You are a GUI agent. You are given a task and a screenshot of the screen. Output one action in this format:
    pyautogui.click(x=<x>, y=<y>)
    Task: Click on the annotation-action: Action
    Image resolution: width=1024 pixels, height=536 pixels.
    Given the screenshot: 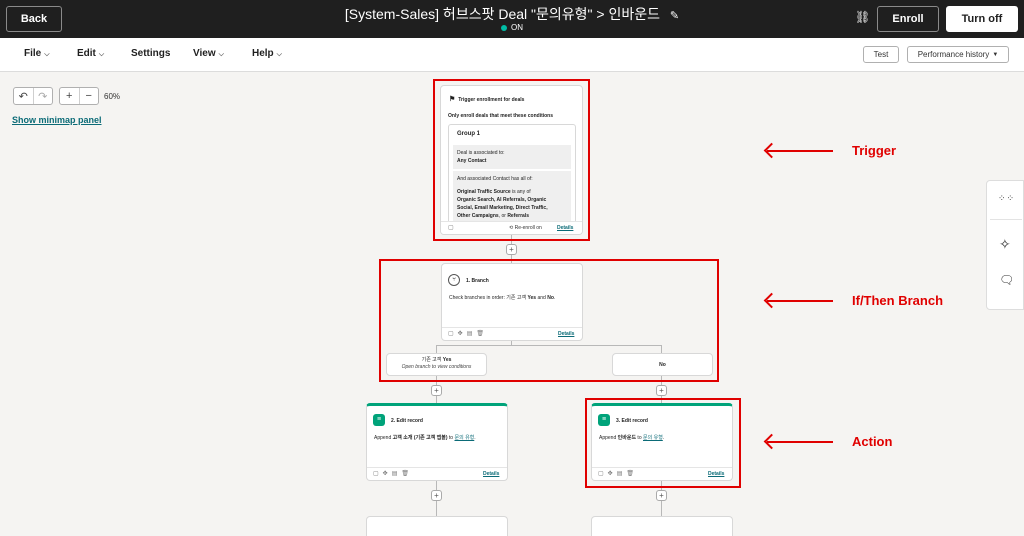 What is the action you would take?
    pyautogui.click(x=872, y=441)
    